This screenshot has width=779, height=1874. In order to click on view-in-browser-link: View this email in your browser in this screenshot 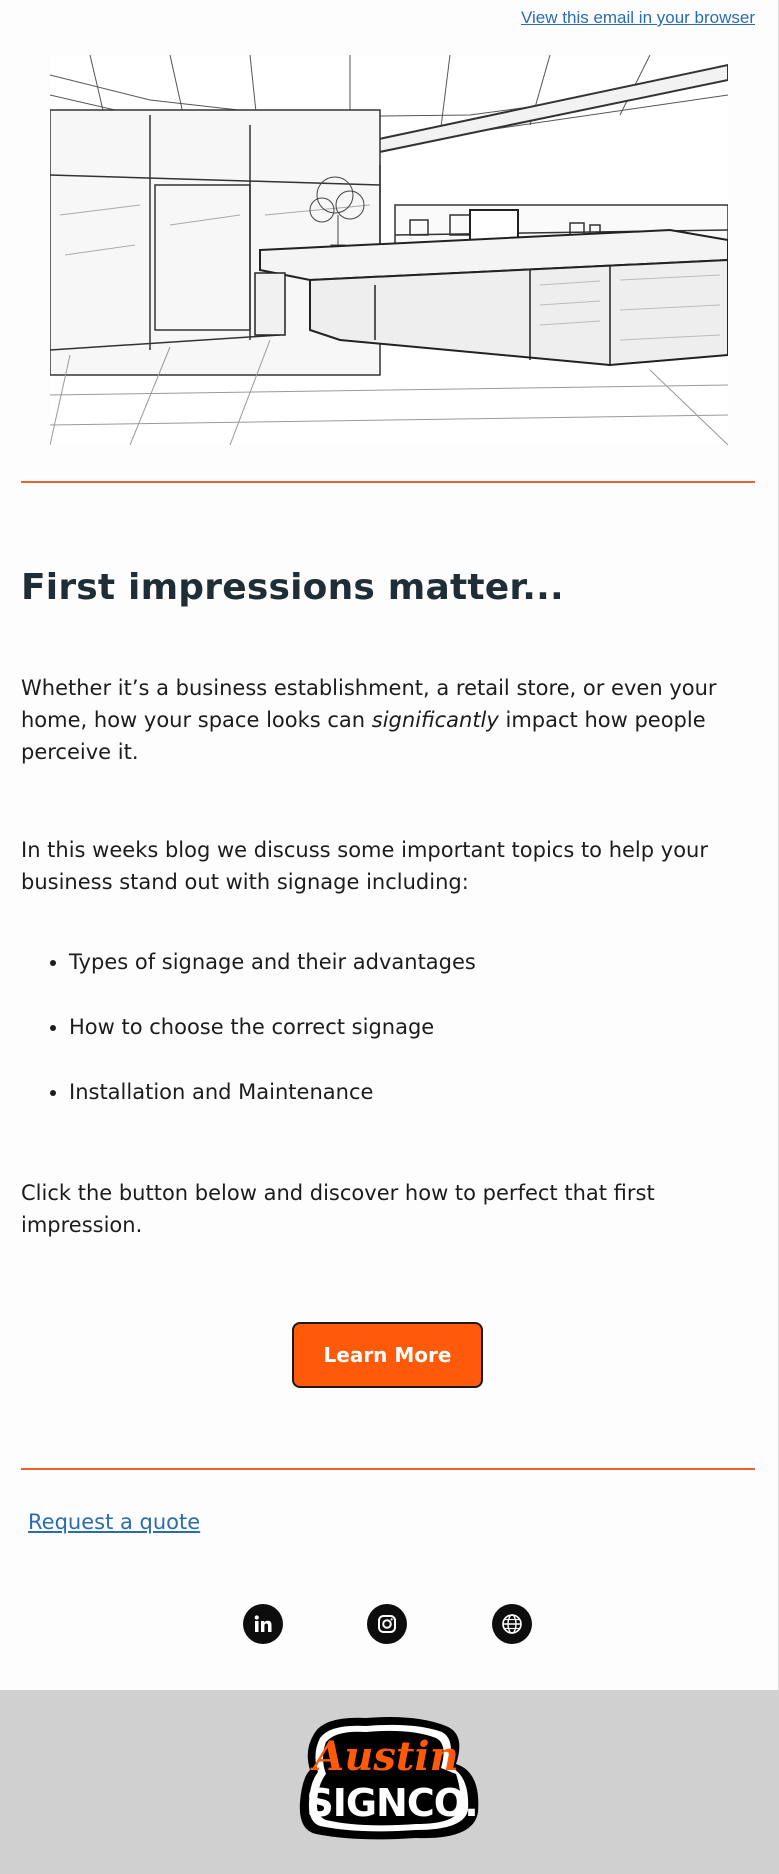, I will do `click(638, 18)`.